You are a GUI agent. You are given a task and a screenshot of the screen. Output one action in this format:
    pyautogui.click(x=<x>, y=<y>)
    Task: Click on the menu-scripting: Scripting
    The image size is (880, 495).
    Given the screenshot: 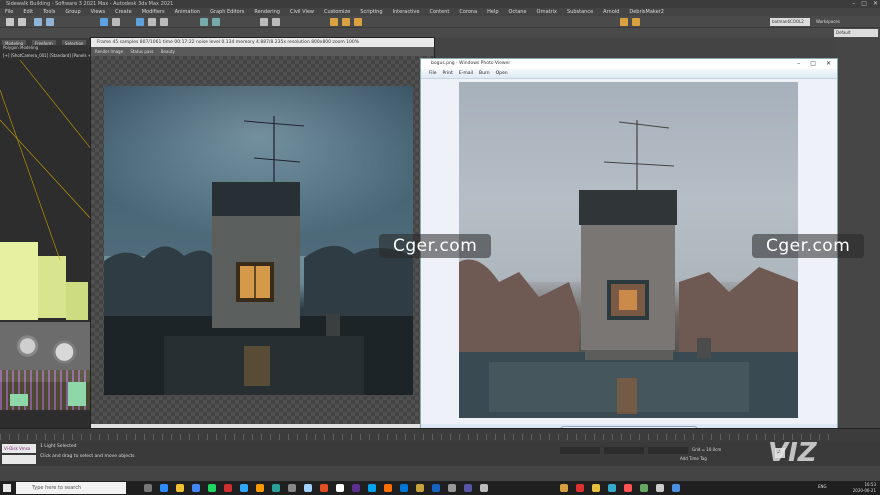 What is the action you would take?
    pyautogui.click(x=371, y=12)
    